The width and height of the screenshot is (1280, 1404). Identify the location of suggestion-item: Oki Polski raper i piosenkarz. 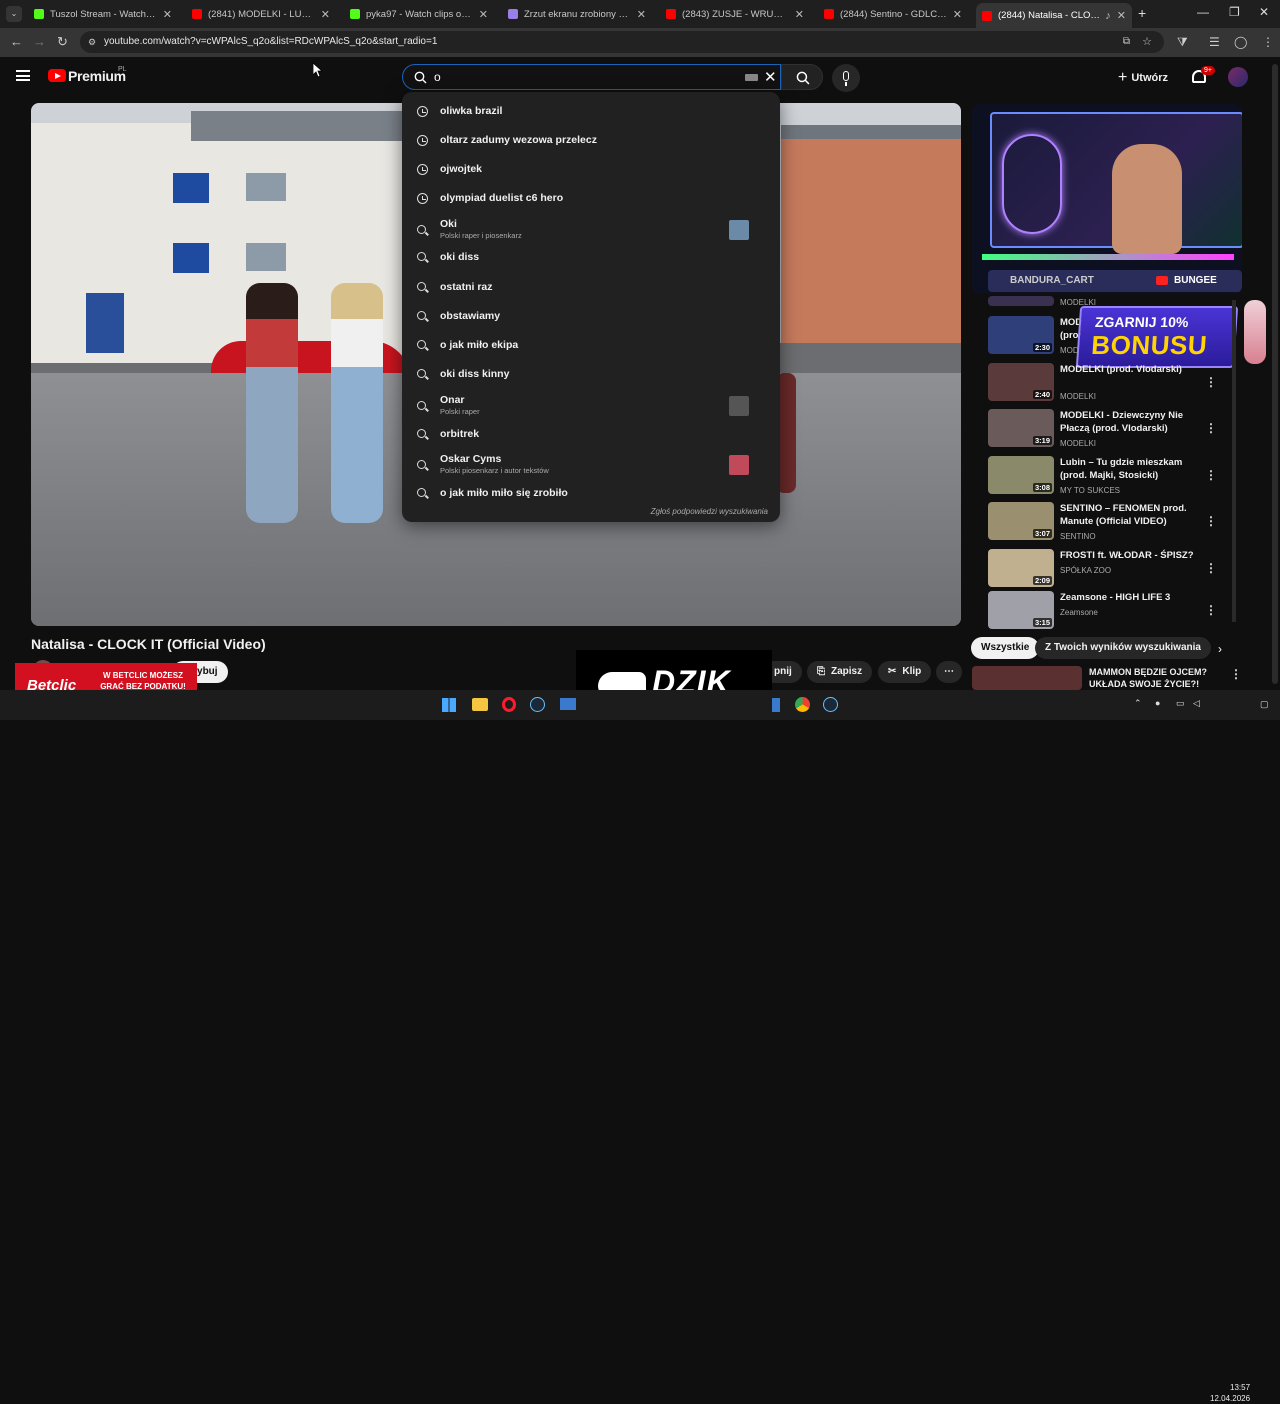
(591, 231).